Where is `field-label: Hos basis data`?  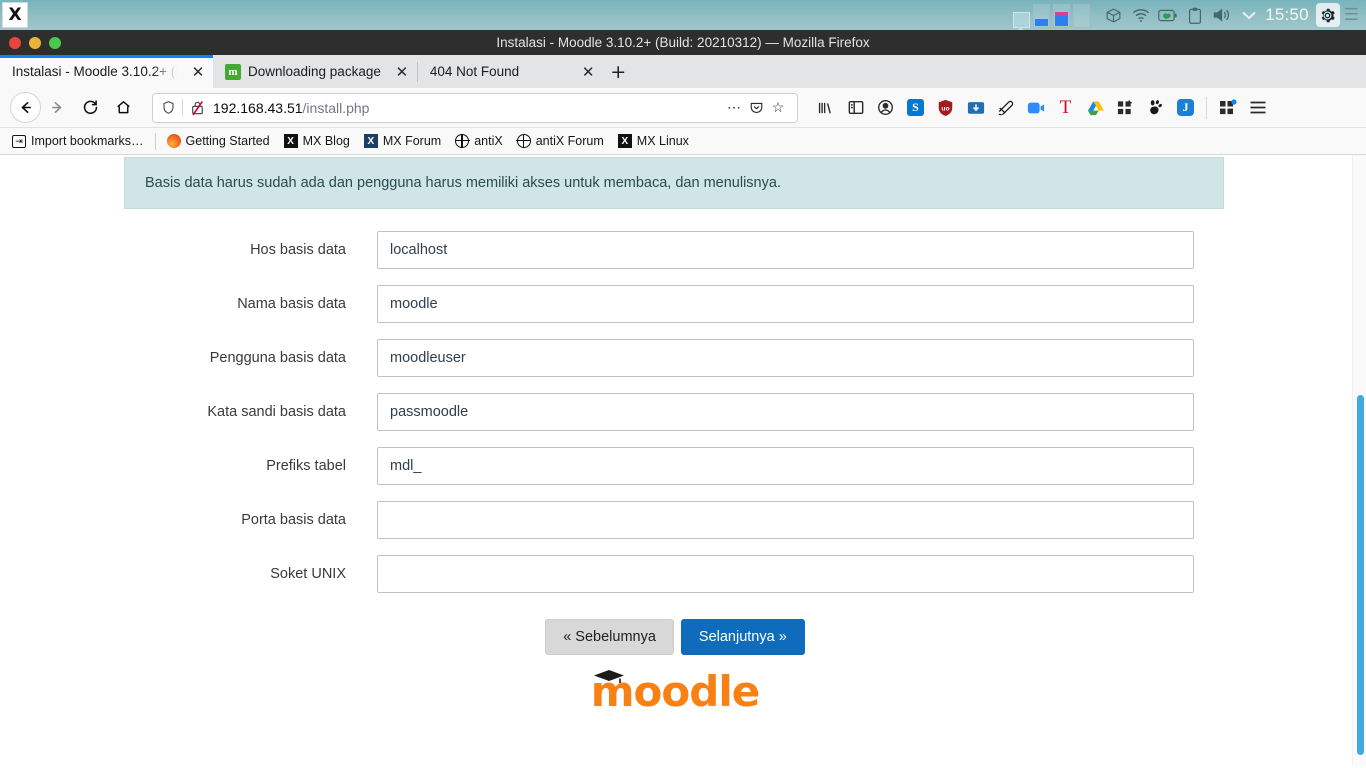
field-label: Hos basis data is located at coordinates (298, 250).